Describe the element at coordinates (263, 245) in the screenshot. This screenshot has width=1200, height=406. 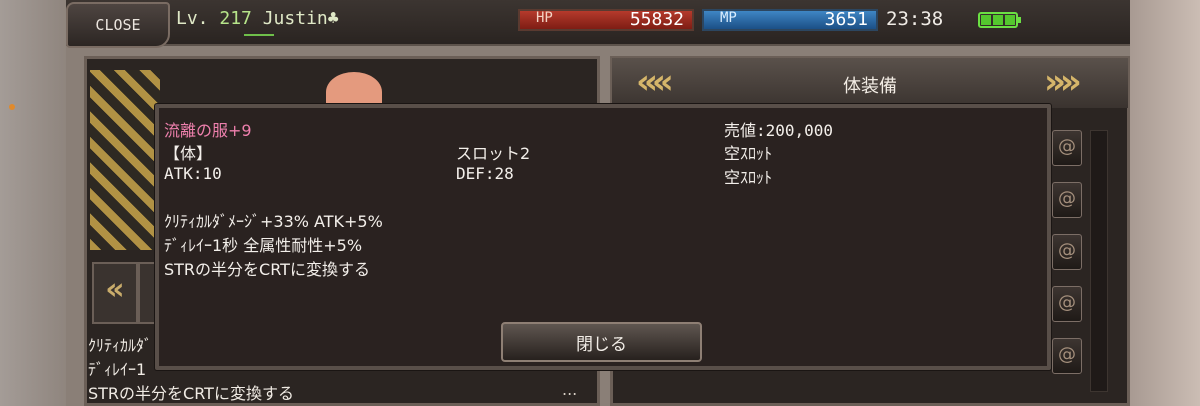
I see `effect-line-2: ﾃﾞｨﾚｲｰ1秒 全属性耐性+5%` at that location.